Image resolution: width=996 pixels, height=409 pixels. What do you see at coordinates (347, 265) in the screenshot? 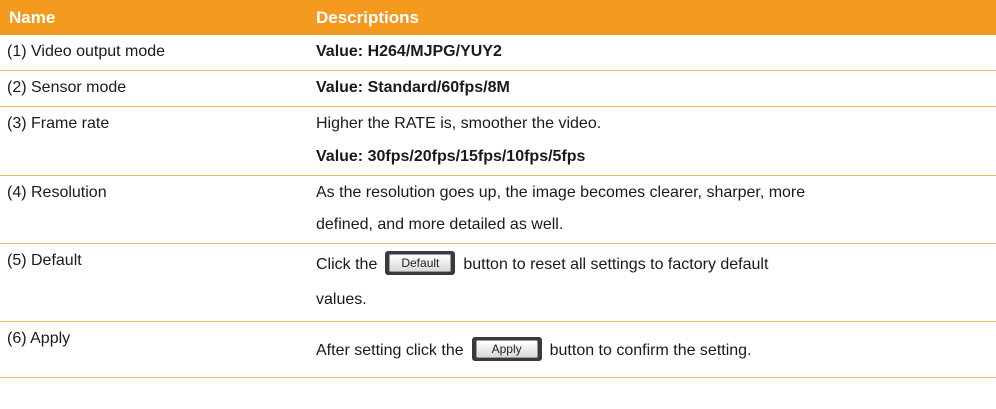
I see `desc-pre-text: Click the` at bounding box center [347, 265].